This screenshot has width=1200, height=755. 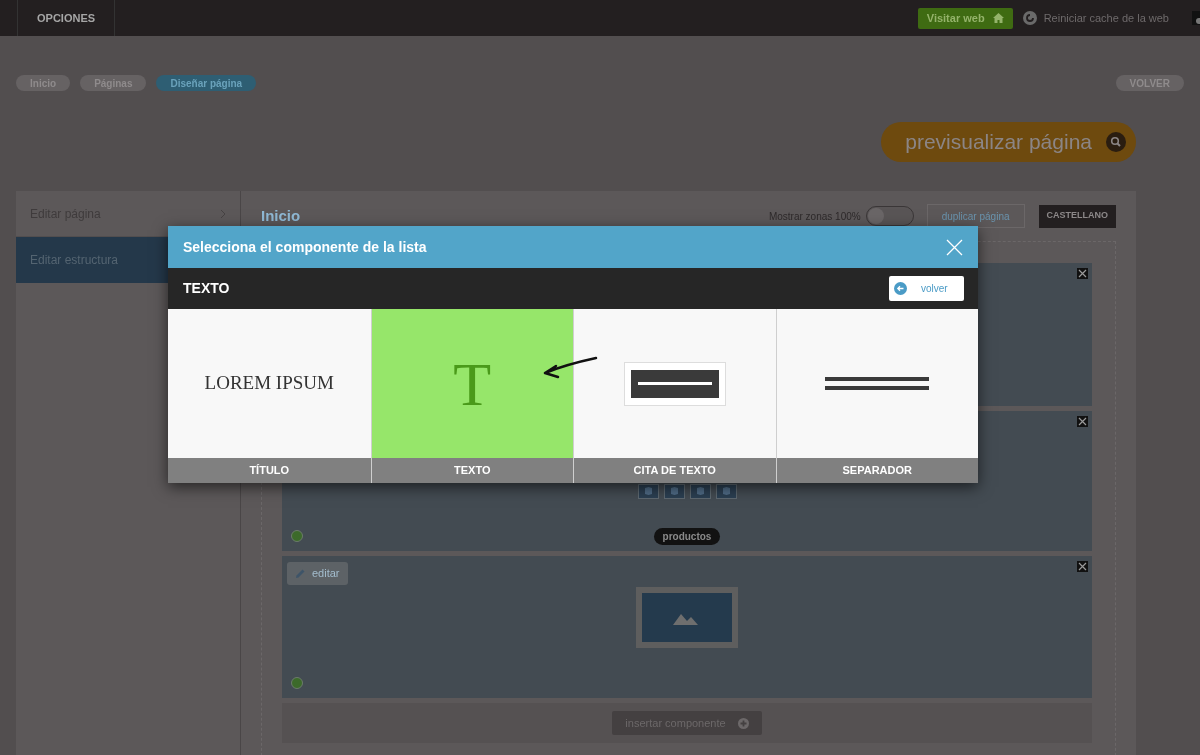 What do you see at coordinates (570, 368) in the screenshot?
I see `arrow-icon` at bounding box center [570, 368].